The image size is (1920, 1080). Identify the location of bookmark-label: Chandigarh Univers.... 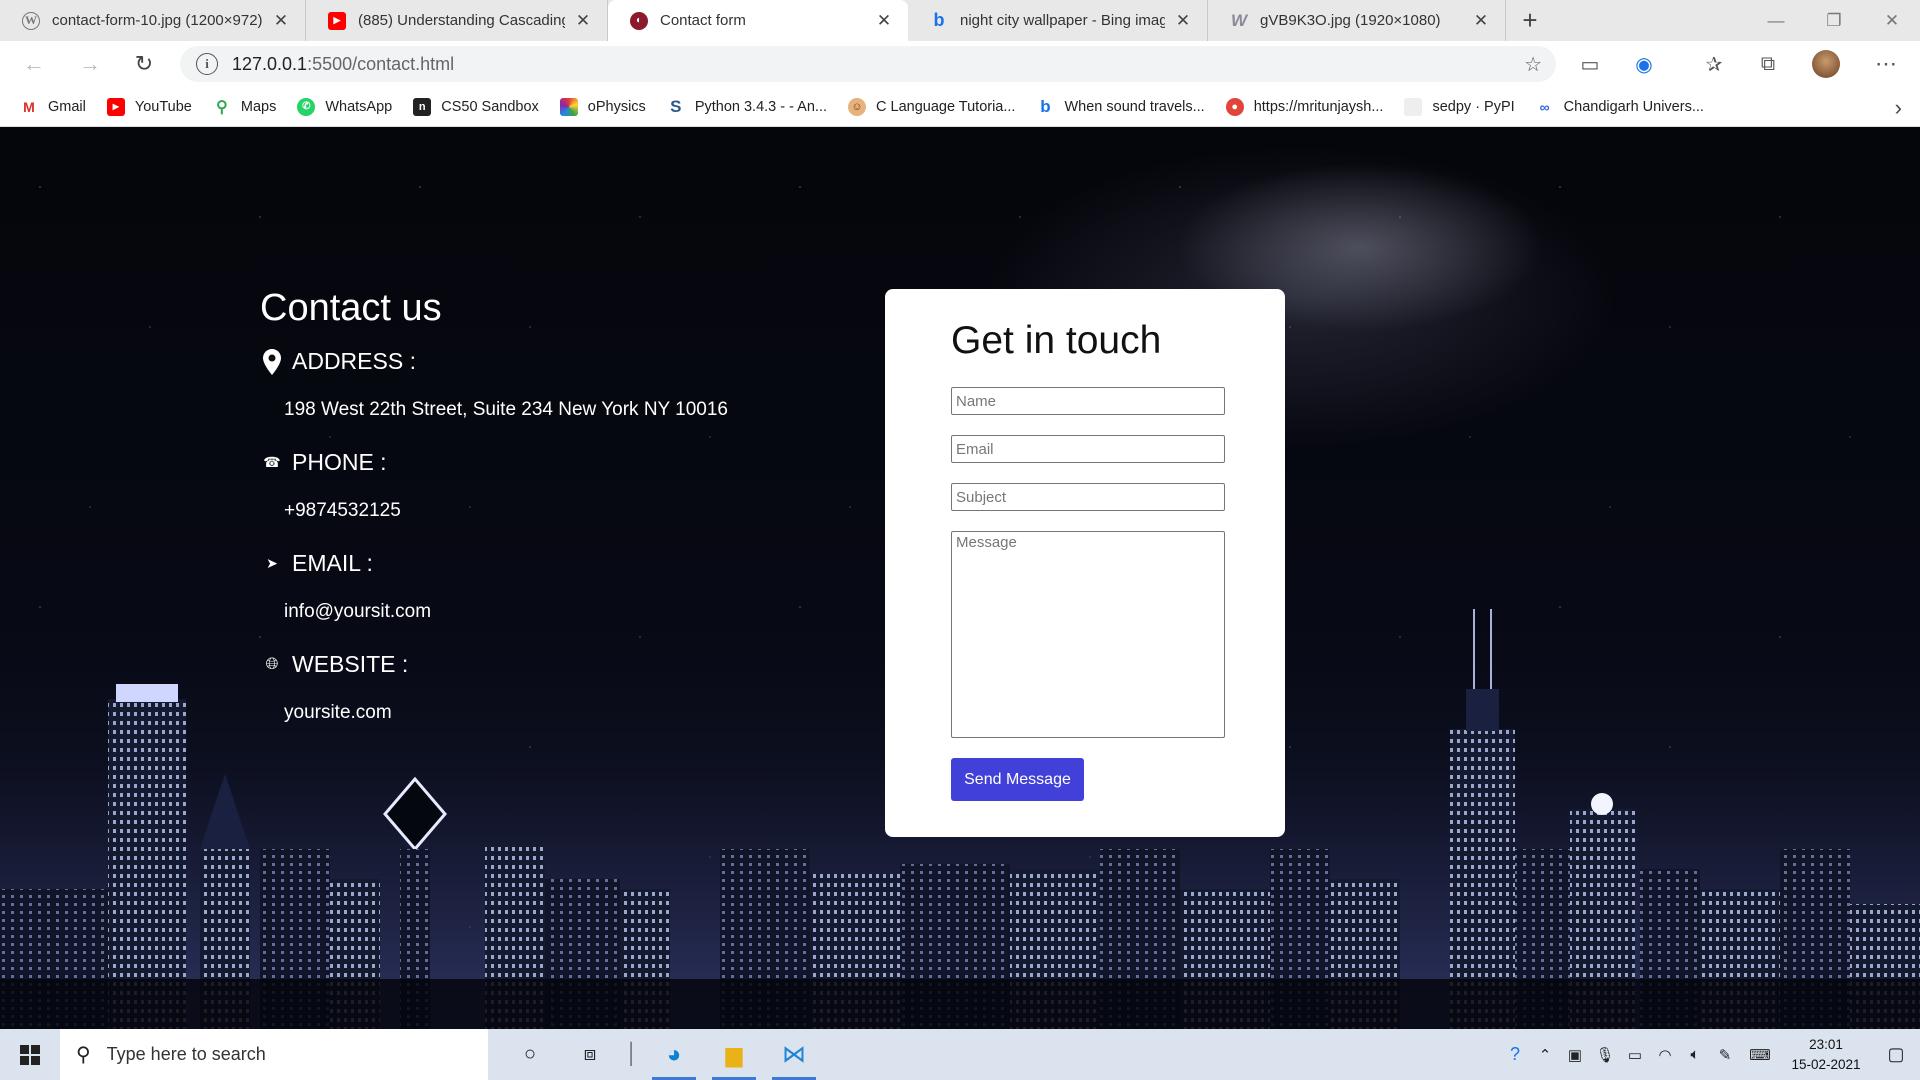
(1633, 106).